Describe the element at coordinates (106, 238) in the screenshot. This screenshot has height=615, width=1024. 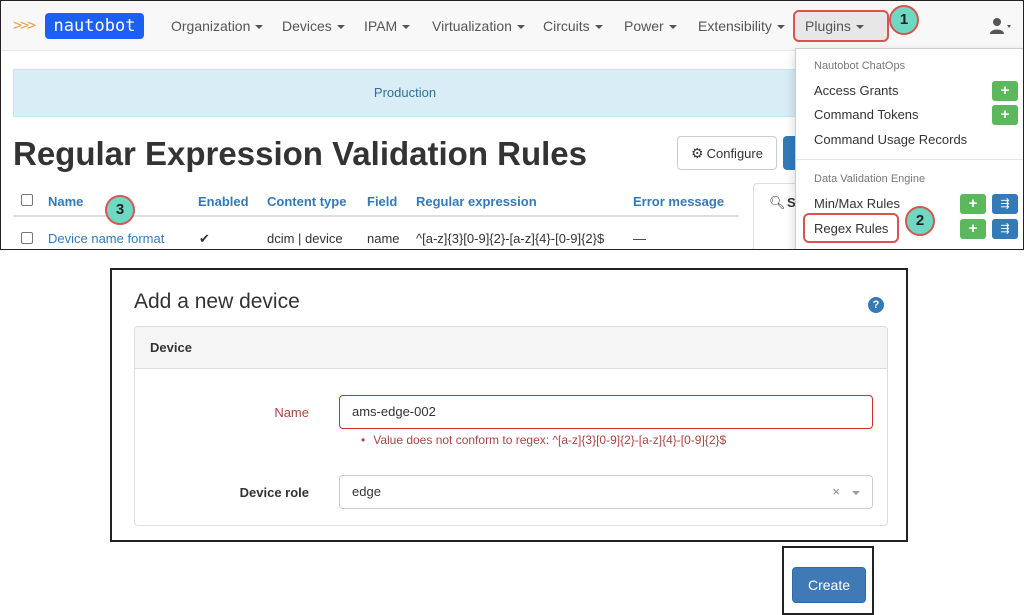
I see `rule-name-link: Device name format` at that location.